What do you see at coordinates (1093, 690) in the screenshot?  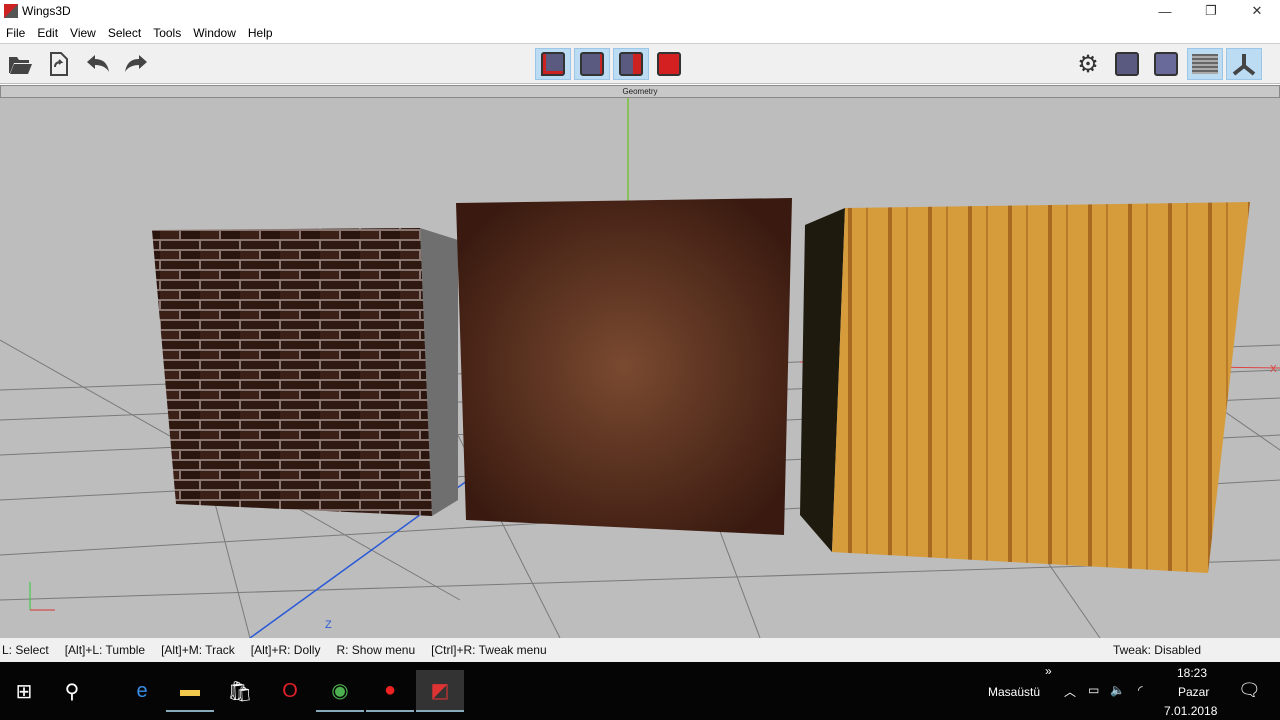 I see `battery-icon: ▭` at bounding box center [1093, 690].